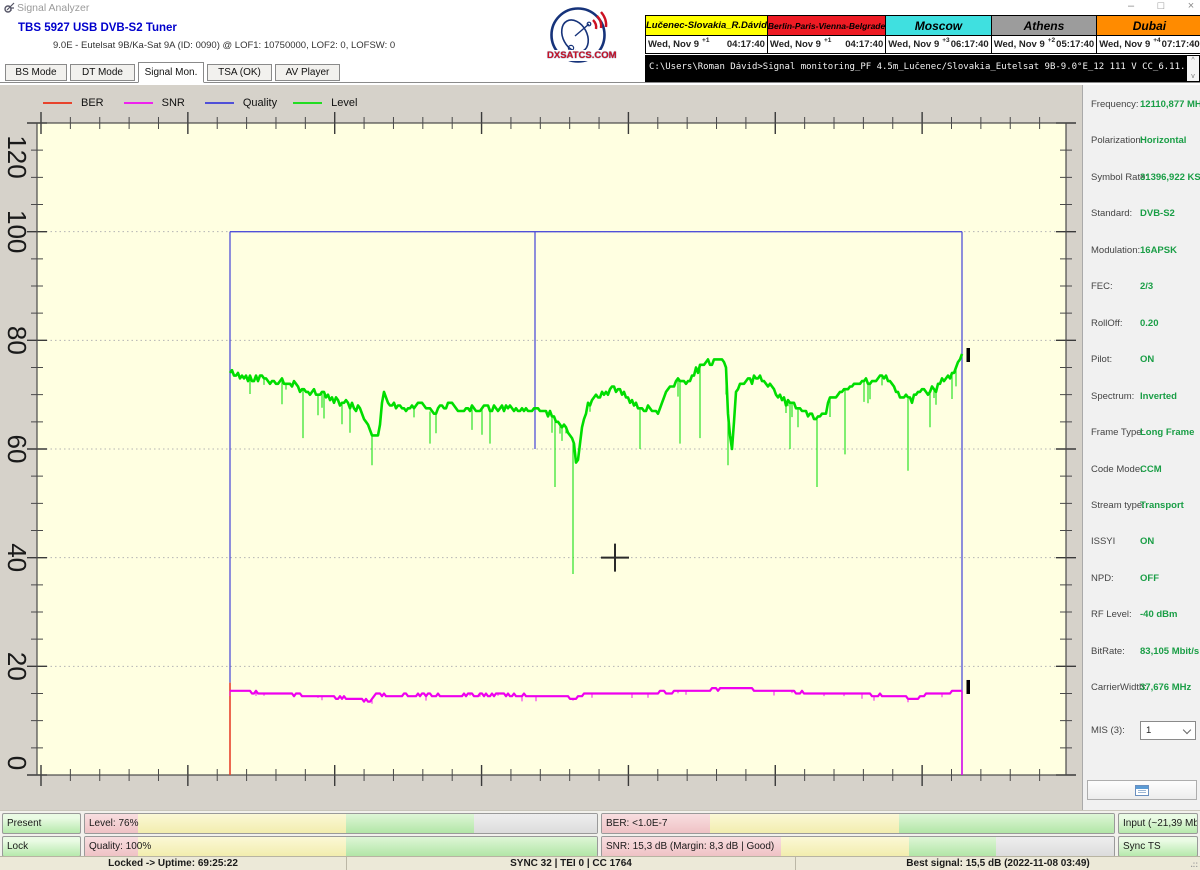  What do you see at coordinates (1102, 287) in the screenshot?
I see `param-label: FEC:` at bounding box center [1102, 287].